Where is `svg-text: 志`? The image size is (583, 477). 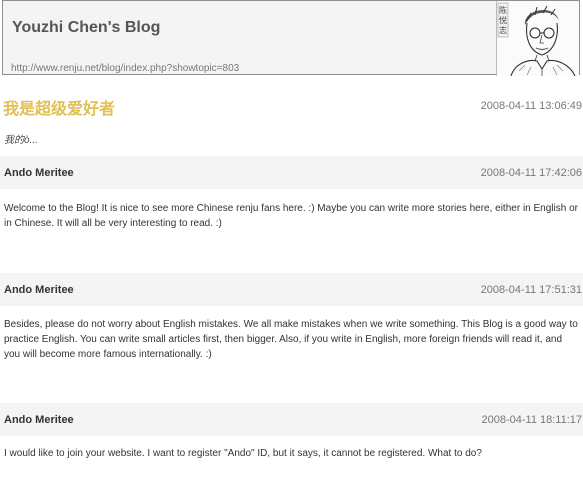 svg-text: 志 is located at coordinates (503, 30).